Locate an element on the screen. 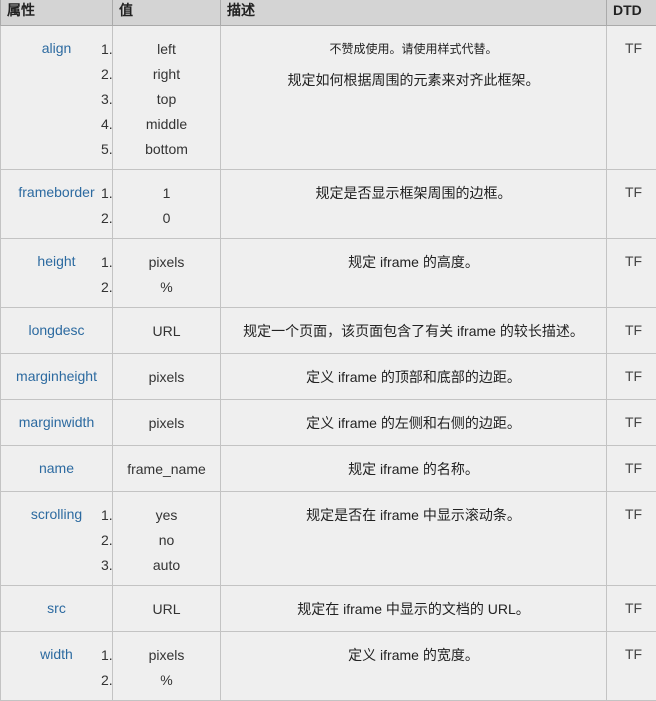 Image resolution: width=656 pixels, height=701 pixels. value-text: 1 is located at coordinates (167, 193).